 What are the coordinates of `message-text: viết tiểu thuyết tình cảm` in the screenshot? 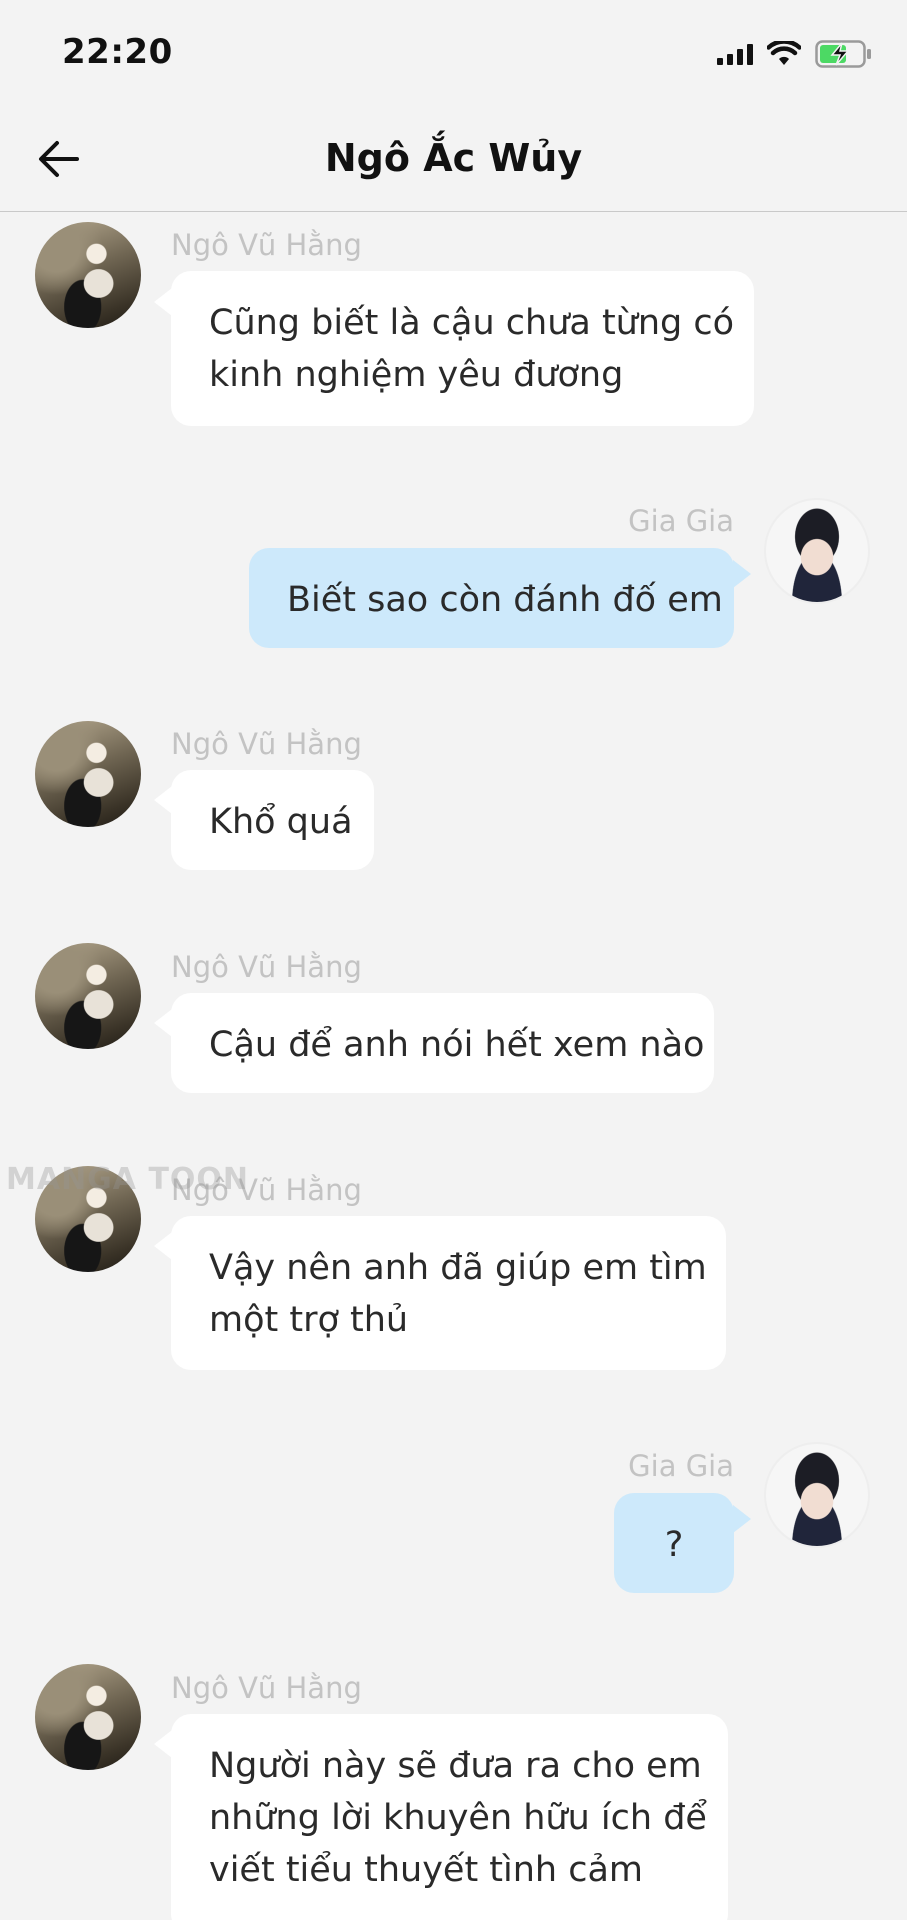 It's located at (426, 1870).